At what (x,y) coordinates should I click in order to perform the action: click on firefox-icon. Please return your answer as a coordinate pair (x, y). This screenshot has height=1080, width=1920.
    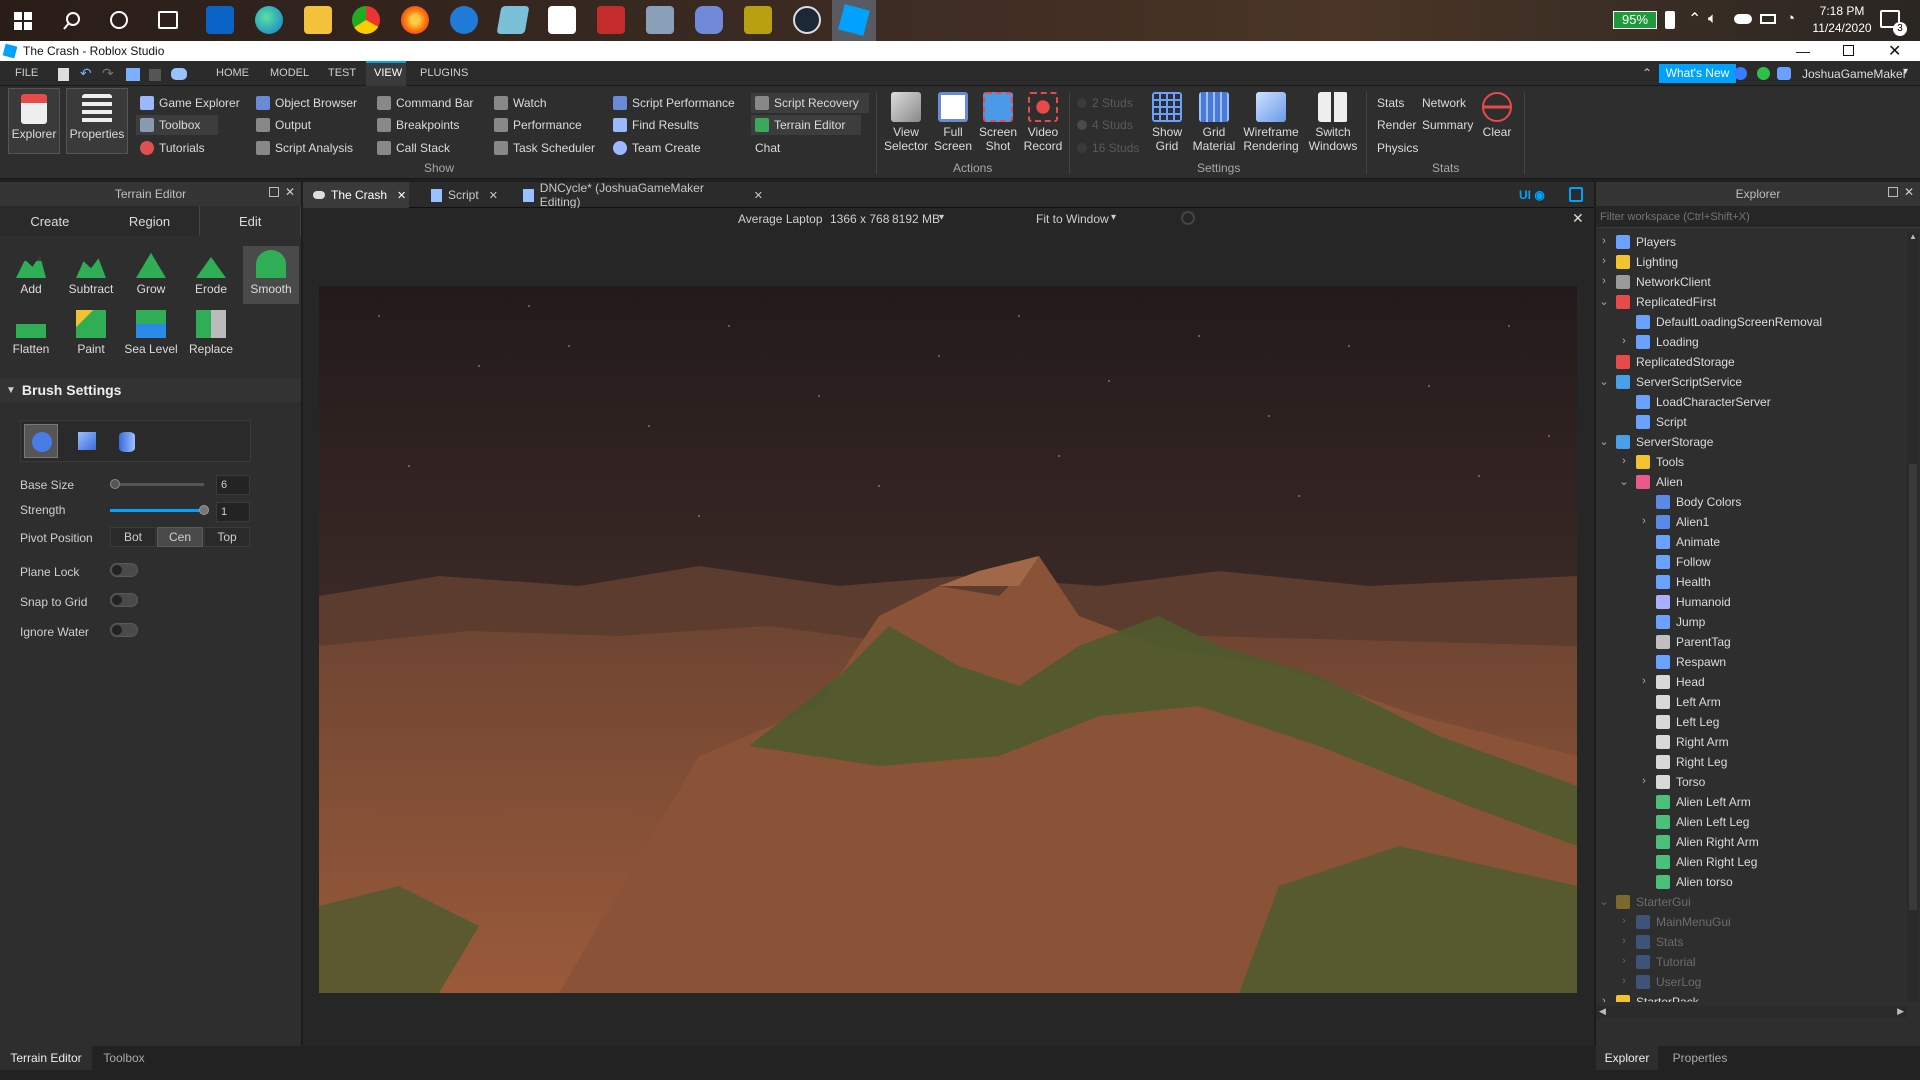
    Looking at the image, I should click on (415, 20).